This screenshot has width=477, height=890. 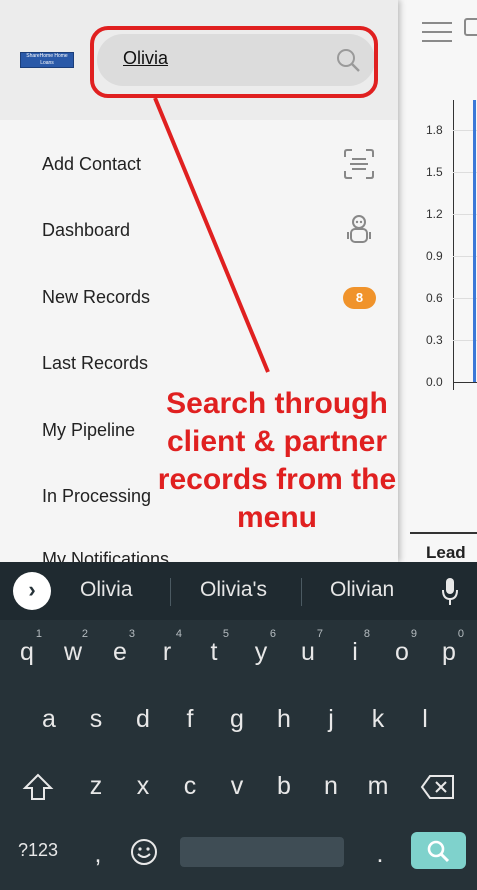 I want to click on key-v: v, so click(x=237, y=786).